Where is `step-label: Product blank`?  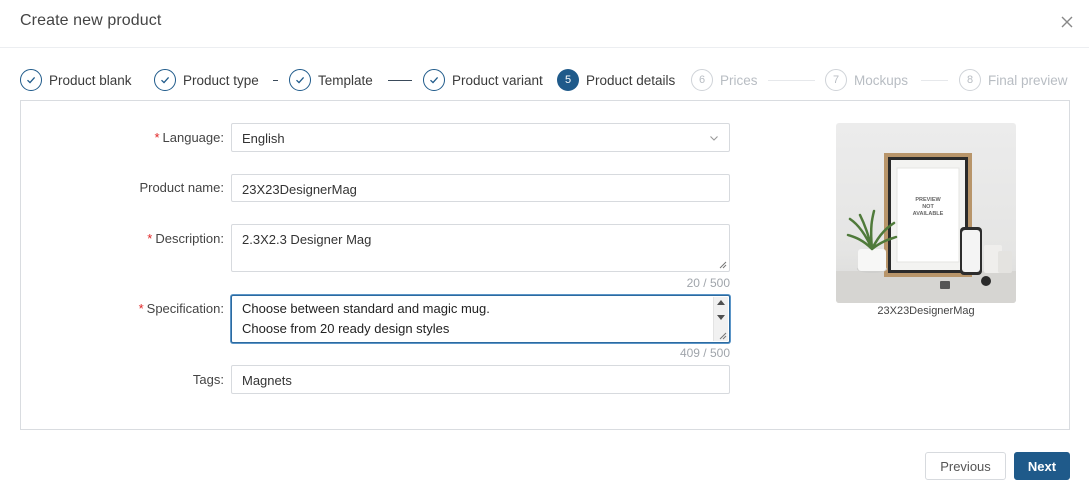
step-label: Product blank is located at coordinates (90, 80).